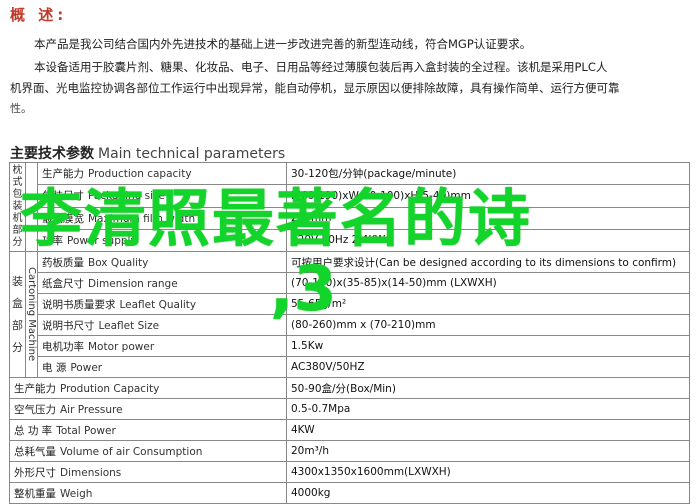 Image resolution: width=697 pixels, height=504 pixels. Describe the element at coordinates (162, 367) in the screenshot. I see `spec-label-cell: 电 源 Power` at that location.